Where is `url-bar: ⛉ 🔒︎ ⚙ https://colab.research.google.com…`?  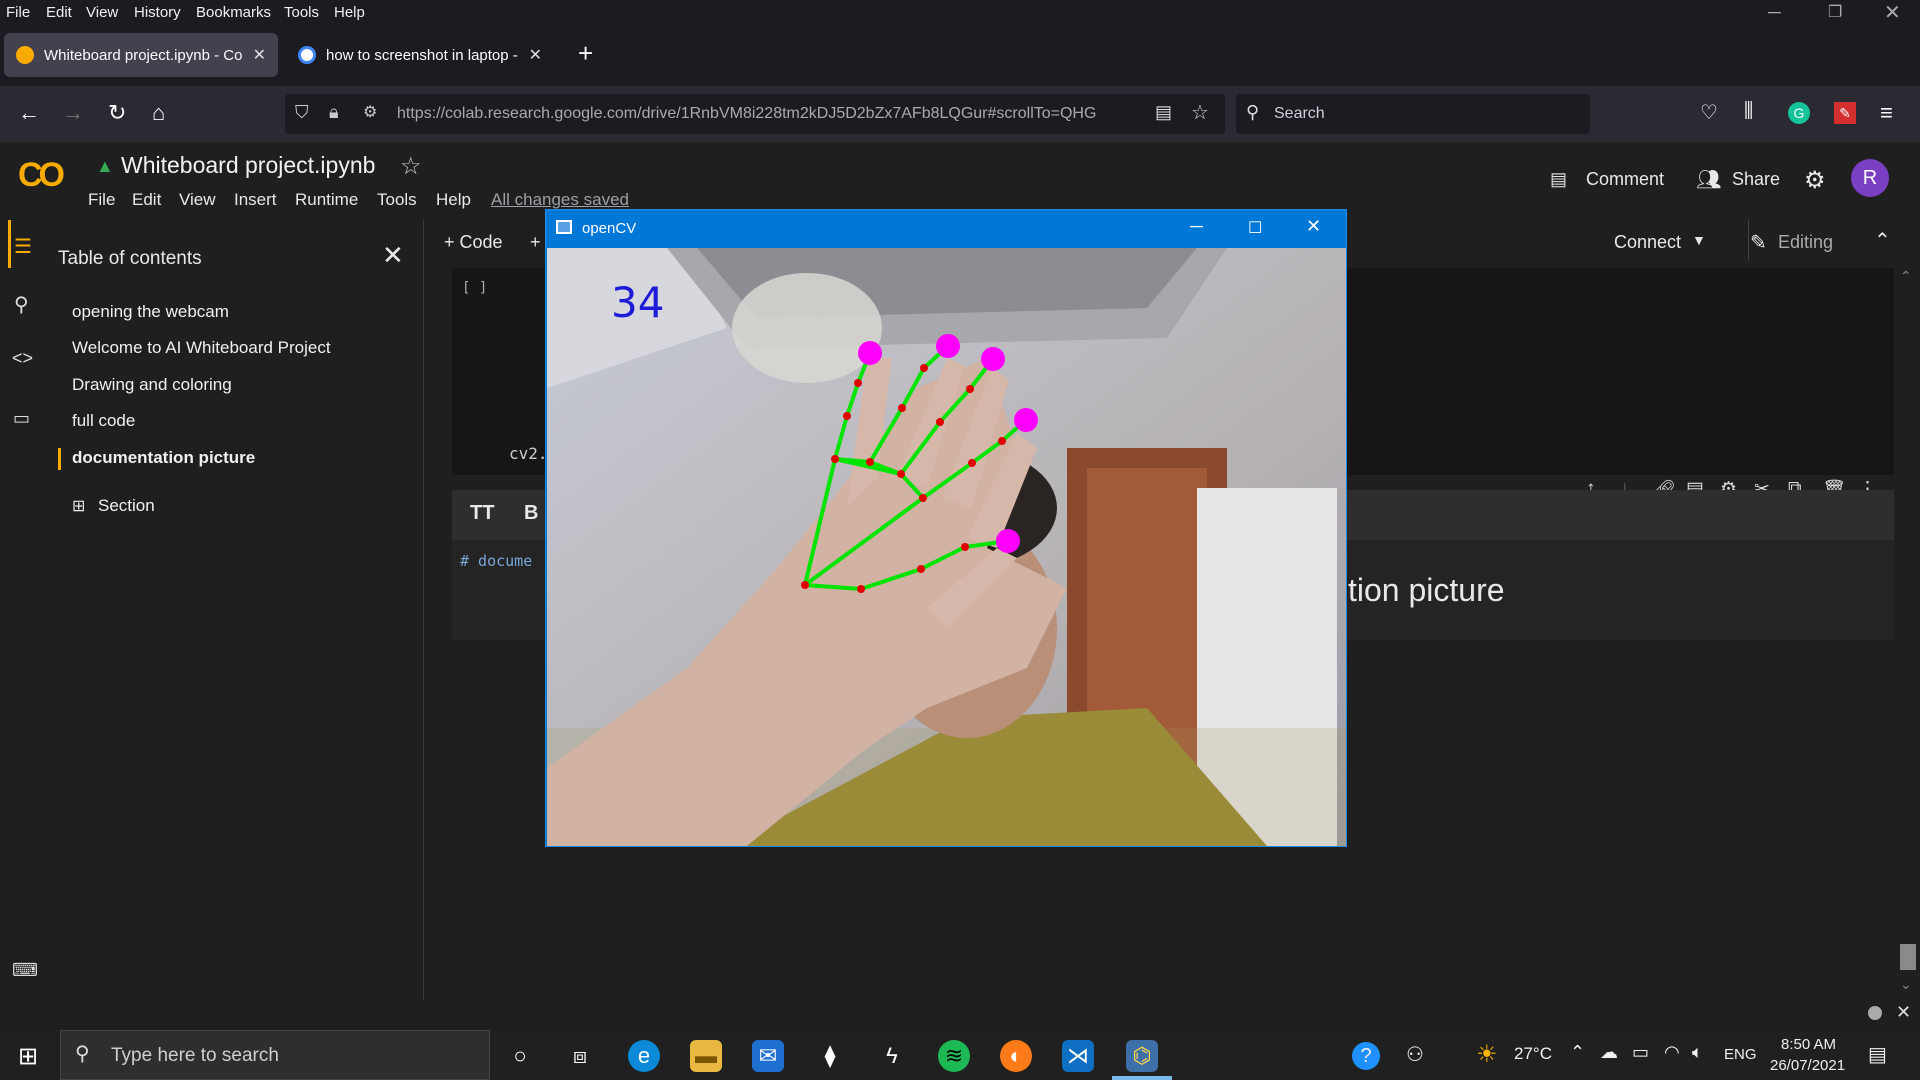
url-bar: ⛉ 🔒︎ ⚙ https://colab.research.google.com… is located at coordinates (755, 114).